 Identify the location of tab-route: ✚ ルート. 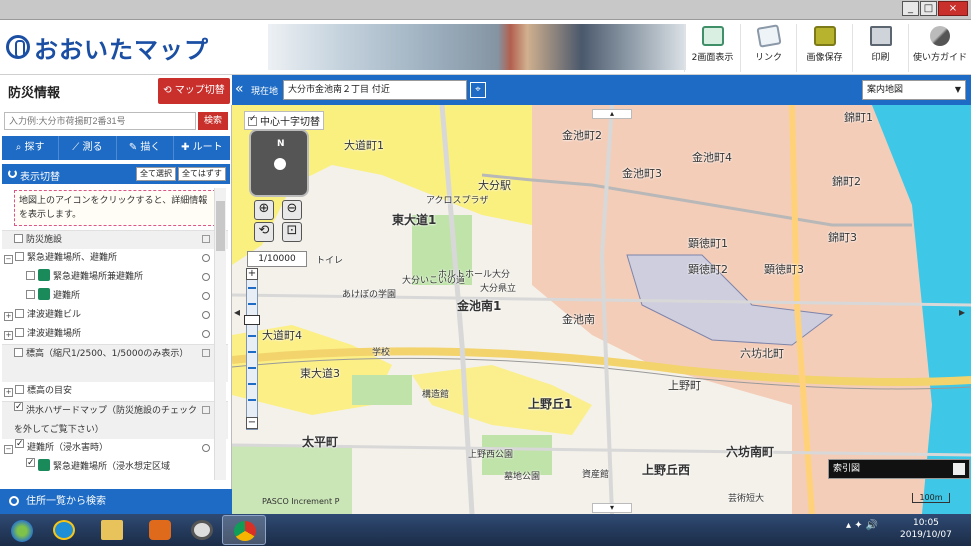
(202, 148).